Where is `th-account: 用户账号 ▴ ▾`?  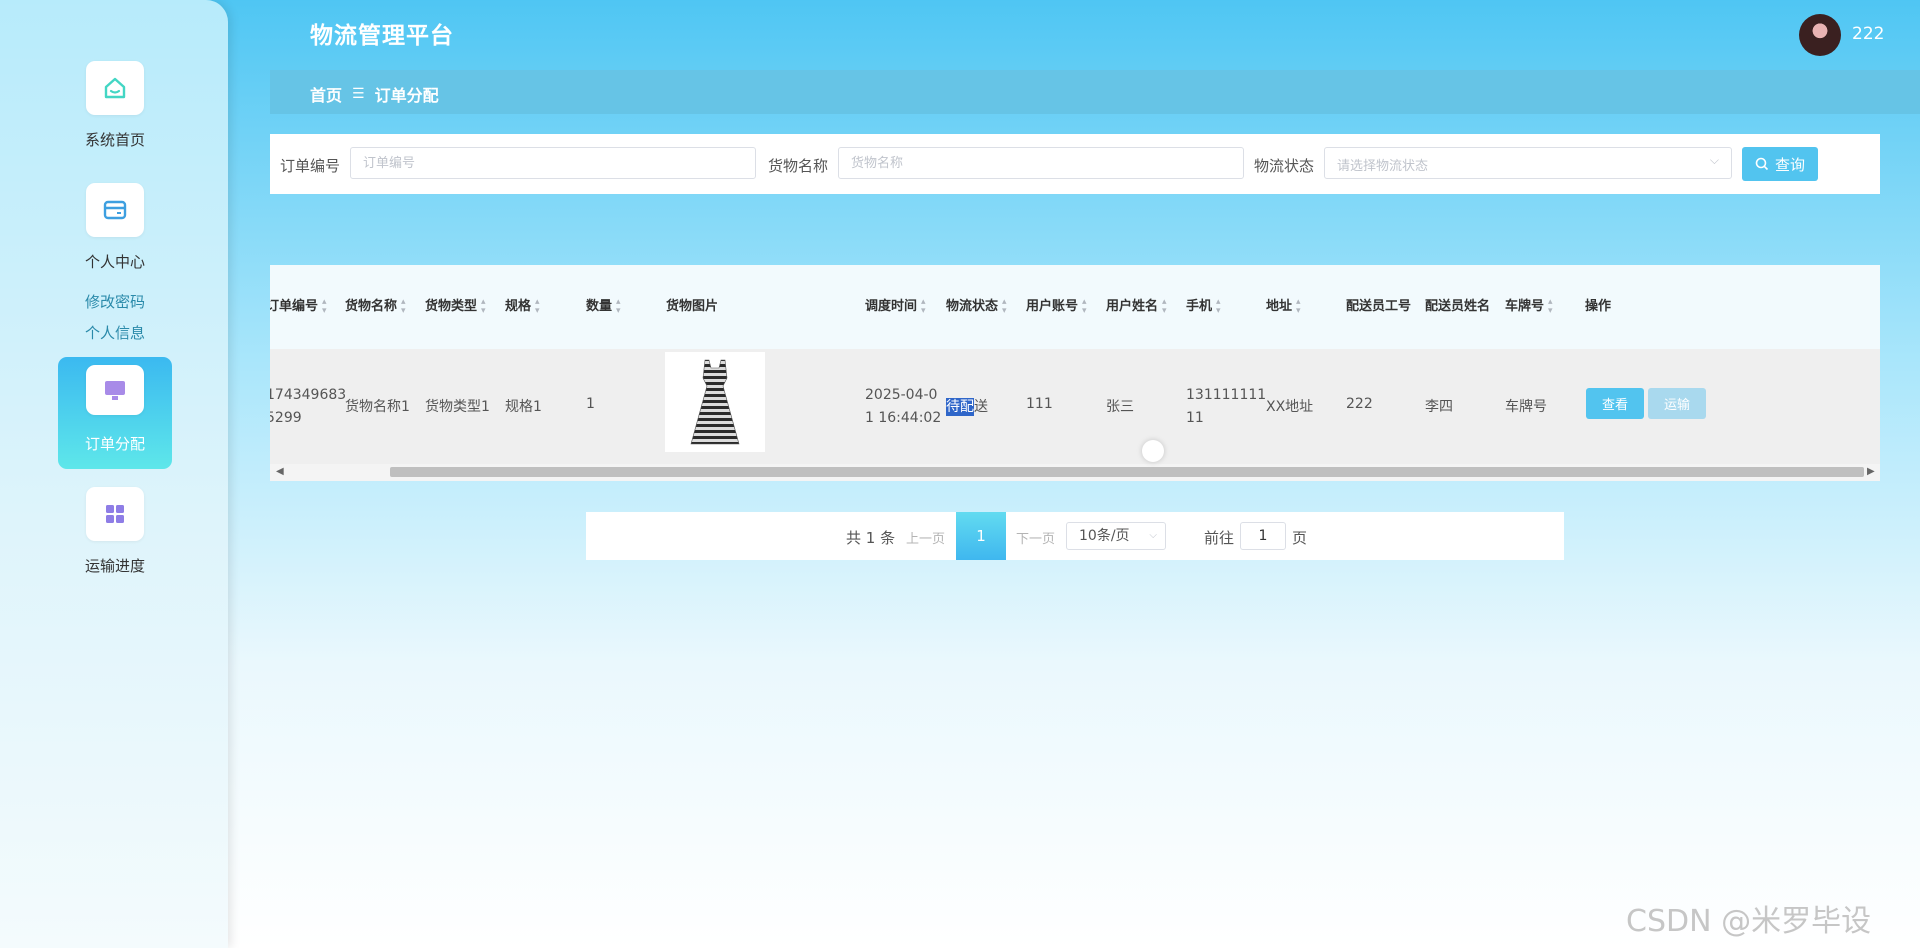 th-account: 用户账号 ▴ ▾ is located at coordinates (1056, 305).